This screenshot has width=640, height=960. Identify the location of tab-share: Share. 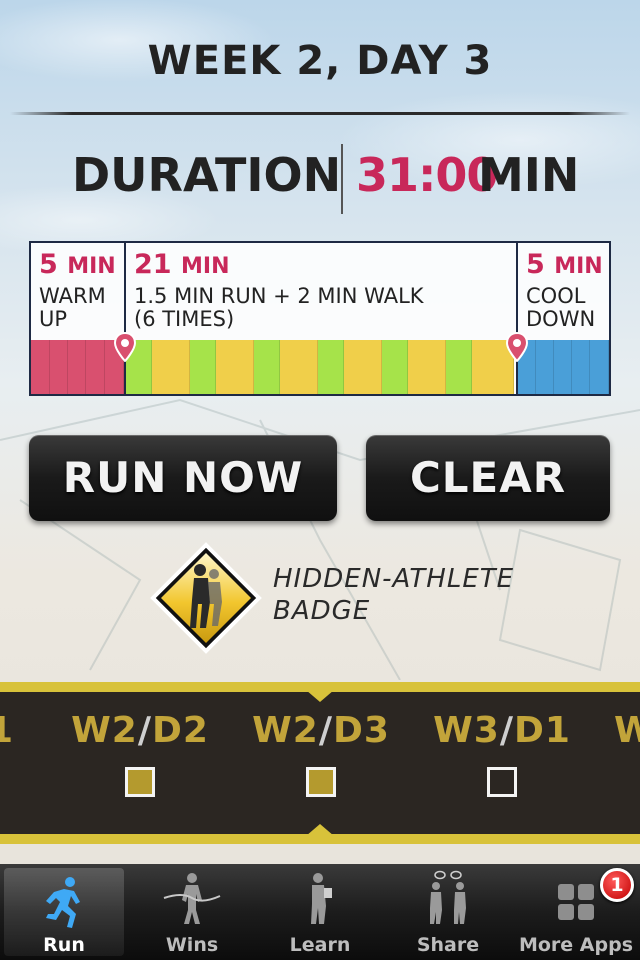
(448, 912).